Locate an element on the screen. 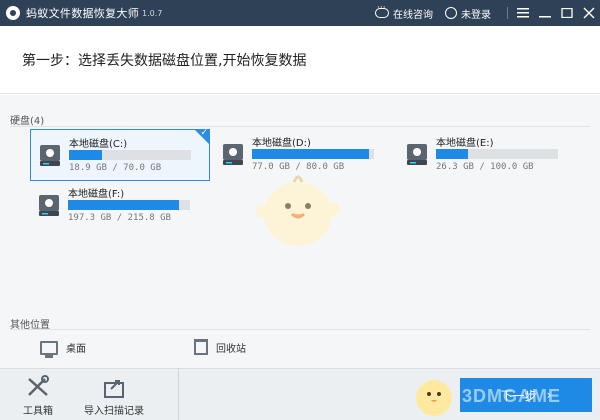  bottom-divider is located at coordinates (178, 394).